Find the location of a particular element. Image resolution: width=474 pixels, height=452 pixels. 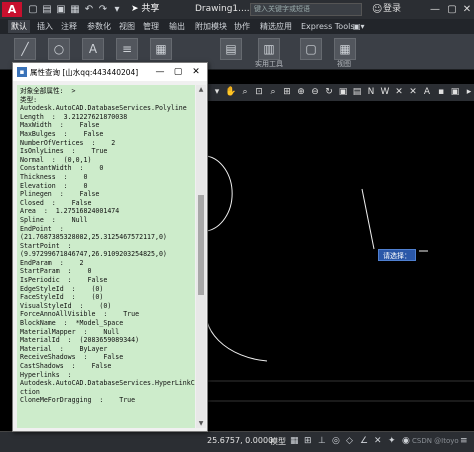

login-button: 登录 is located at coordinates (392, 9).